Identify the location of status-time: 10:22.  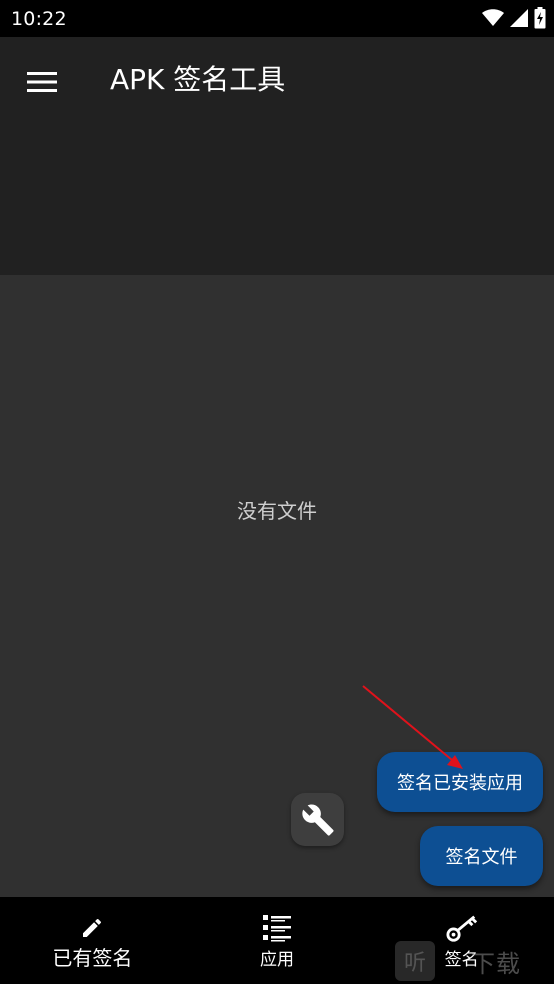
(39, 19).